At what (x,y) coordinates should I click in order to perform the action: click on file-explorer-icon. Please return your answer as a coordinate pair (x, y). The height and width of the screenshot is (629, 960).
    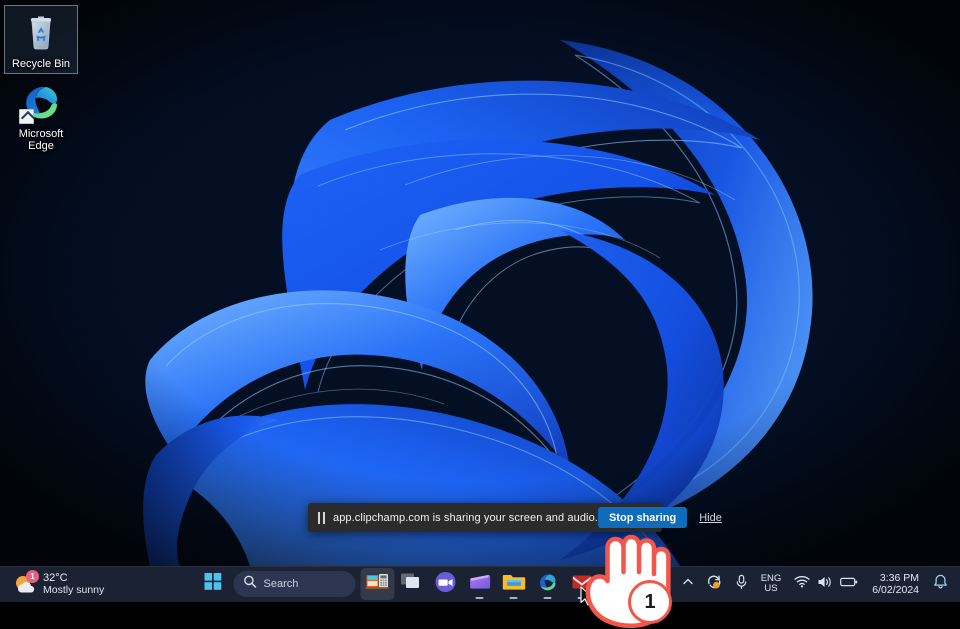
    Looking at the image, I should click on (513, 584).